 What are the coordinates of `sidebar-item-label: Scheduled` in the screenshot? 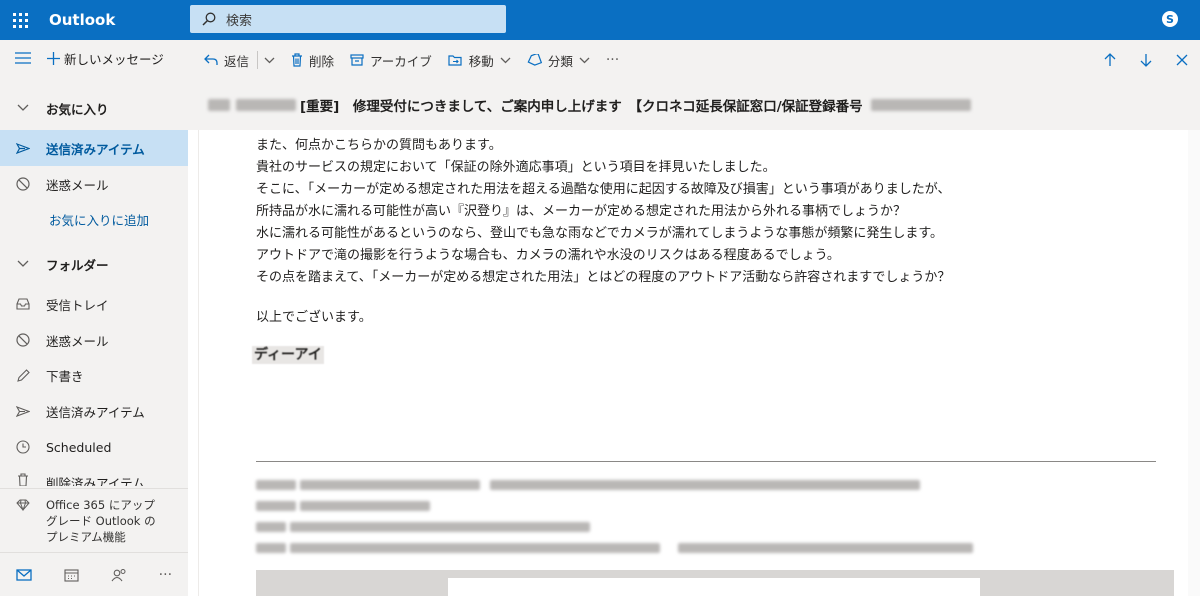 It's located at (79, 447).